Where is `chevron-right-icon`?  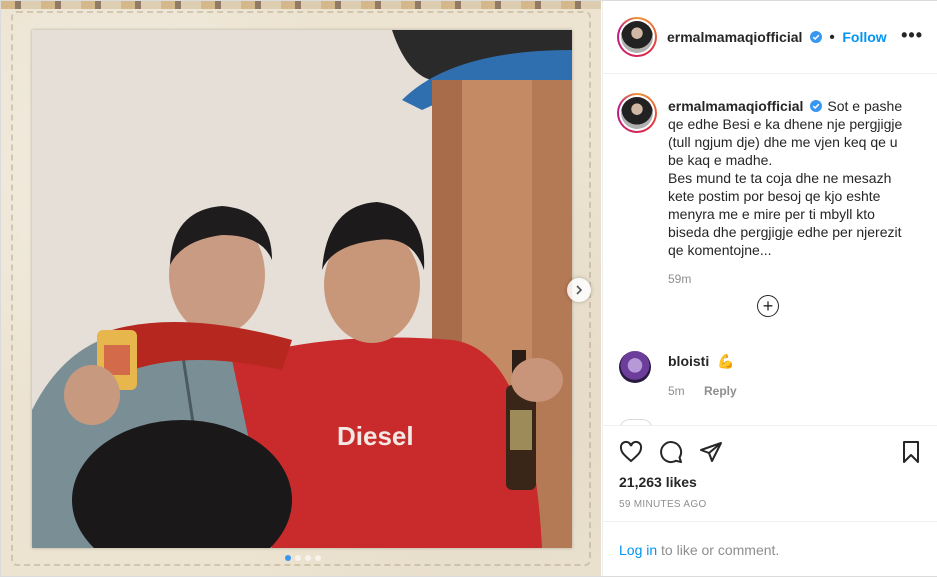 chevron-right-icon is located at coordinates (579, 290).